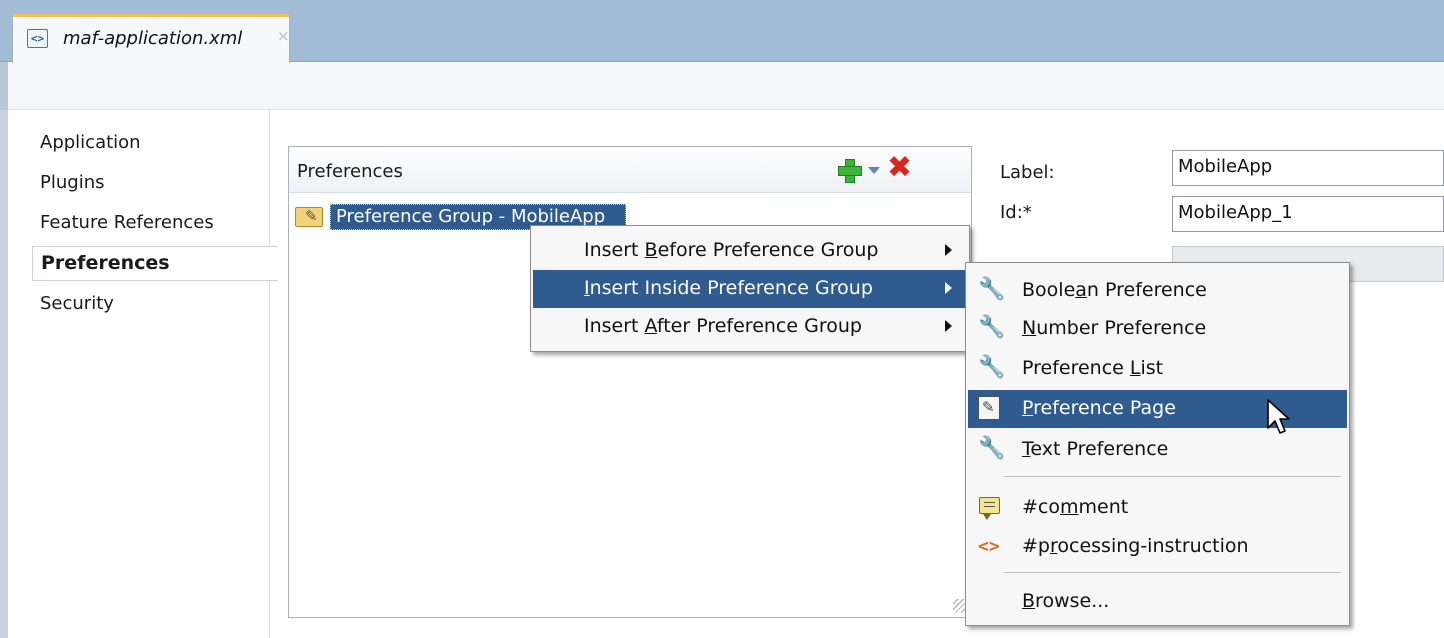  What do you see at coordinates (1157, 329) in the screenshot?
I see `menu-item-number-preference: 🔧 Number Preference` at bounding box center [1157, 329].